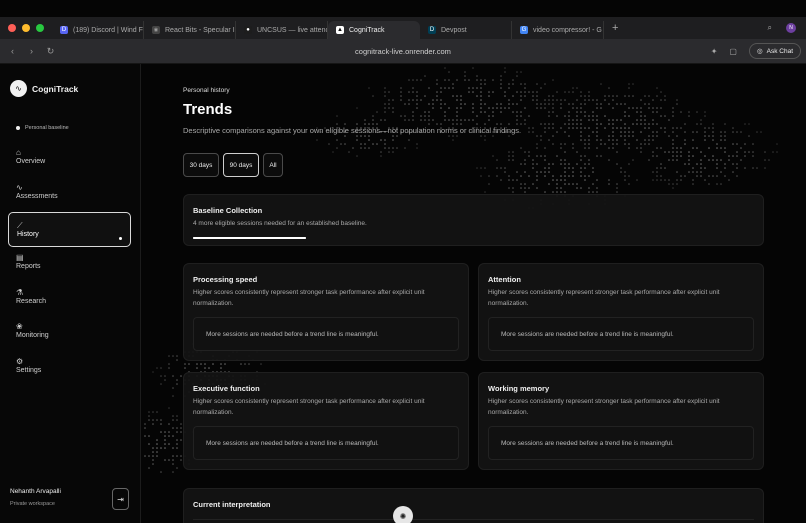  Describe the element at coordinates (367, 30) in the screenshot. I see `tab-label: CogniTrack` at that location.